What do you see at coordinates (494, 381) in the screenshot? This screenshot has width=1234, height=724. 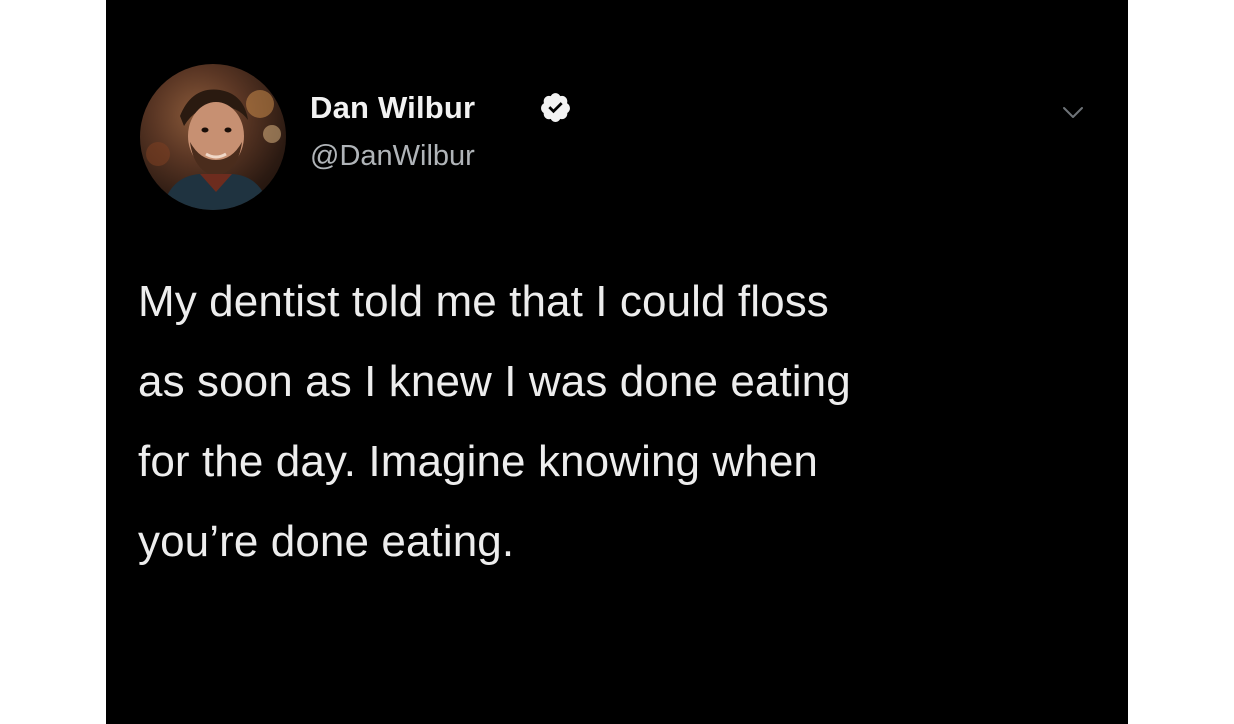 I see `tweet-text-line: as soon as I knew I was done eating` at bounding box center [494, 381].